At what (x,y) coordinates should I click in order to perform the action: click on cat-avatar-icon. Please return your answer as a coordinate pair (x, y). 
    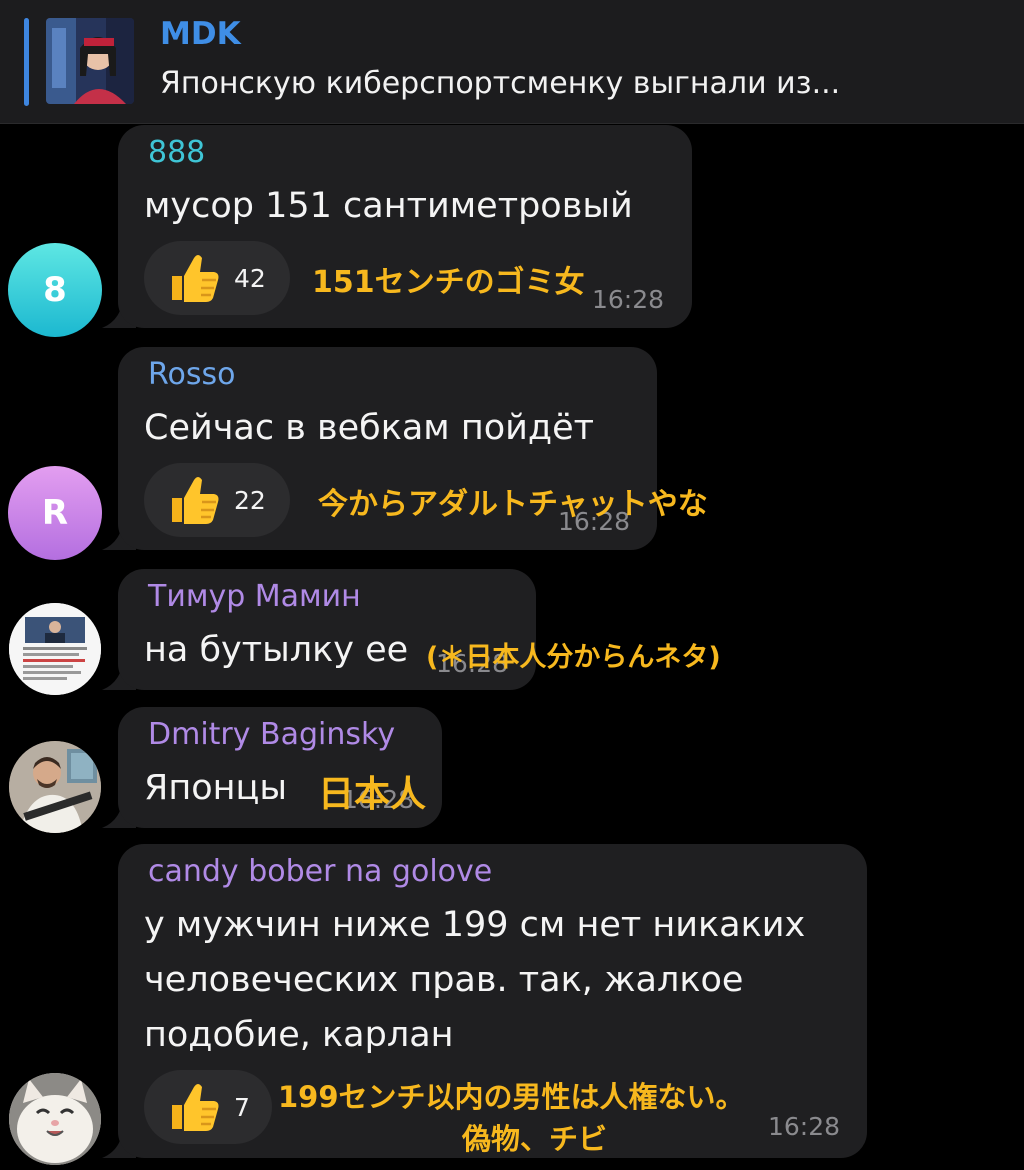
    Looking at the image, I should click on (55, 1119).